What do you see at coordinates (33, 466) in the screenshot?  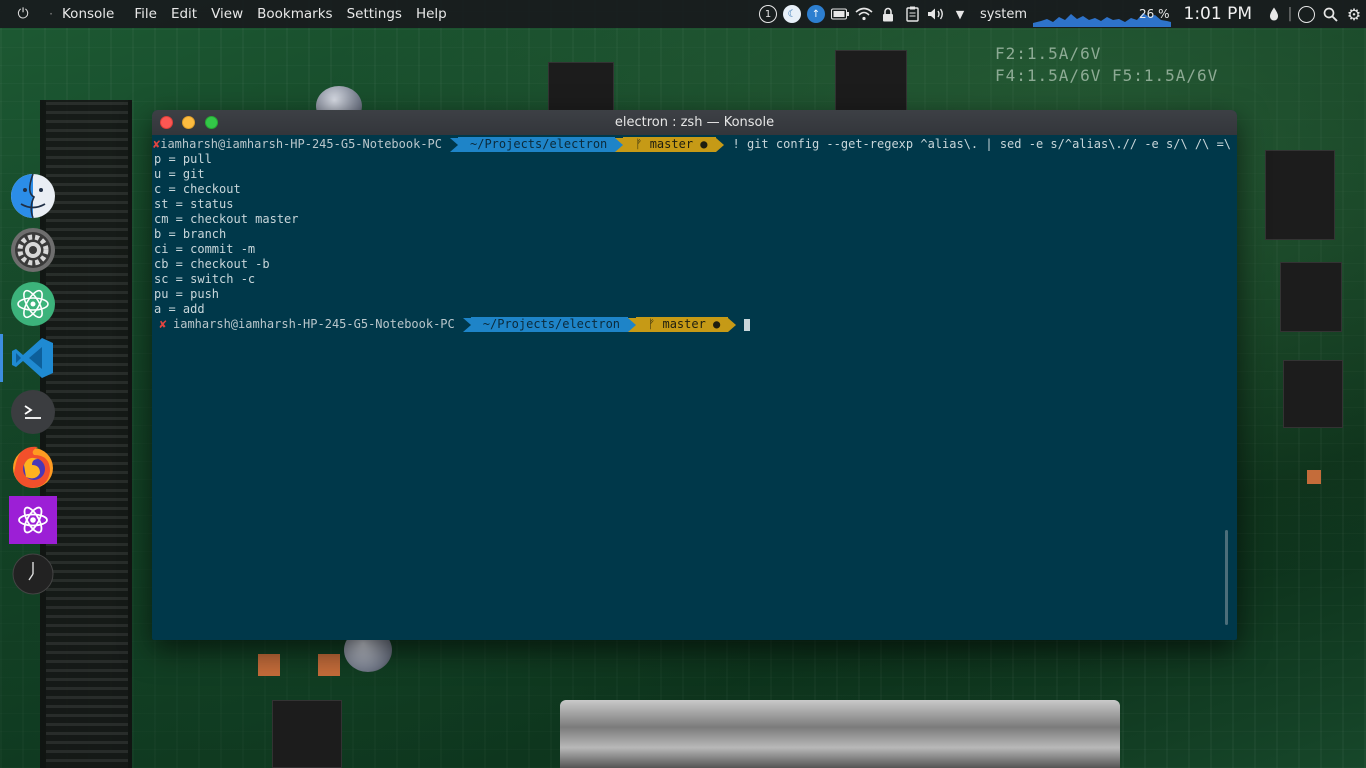 I see `firefox-icon` at bounding box center [33, 466].